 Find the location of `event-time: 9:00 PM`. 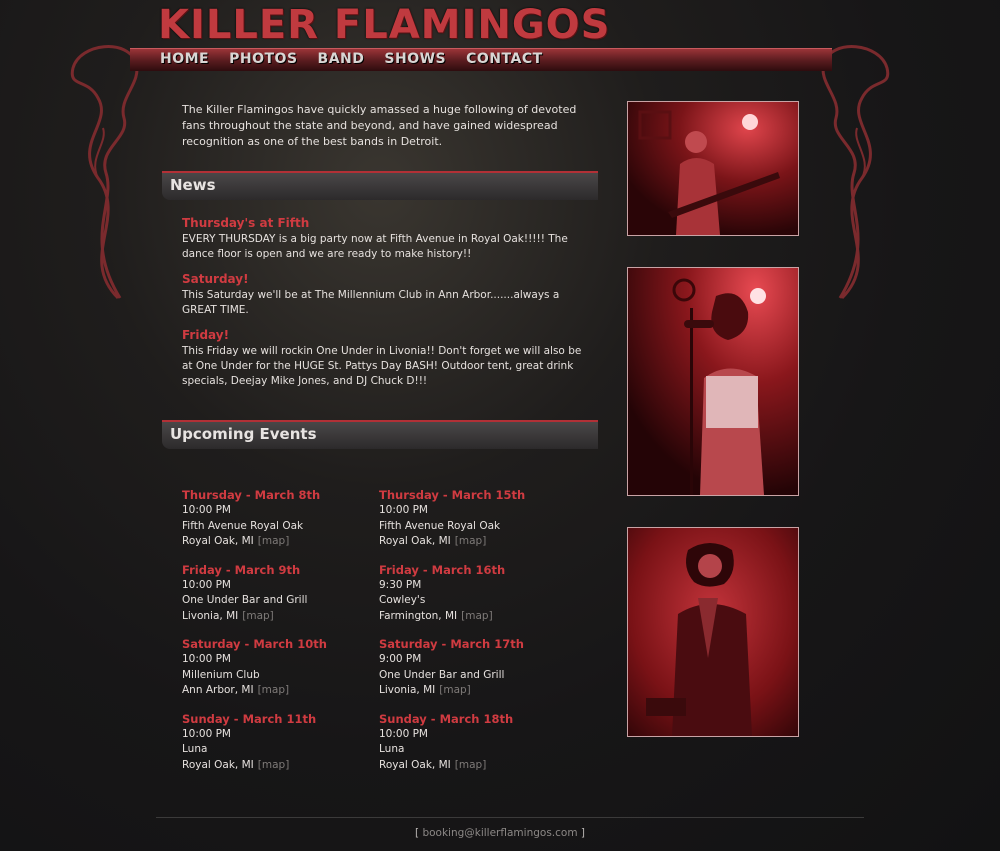

event-time: 9:00 PM is located at coordinates (400, 659).